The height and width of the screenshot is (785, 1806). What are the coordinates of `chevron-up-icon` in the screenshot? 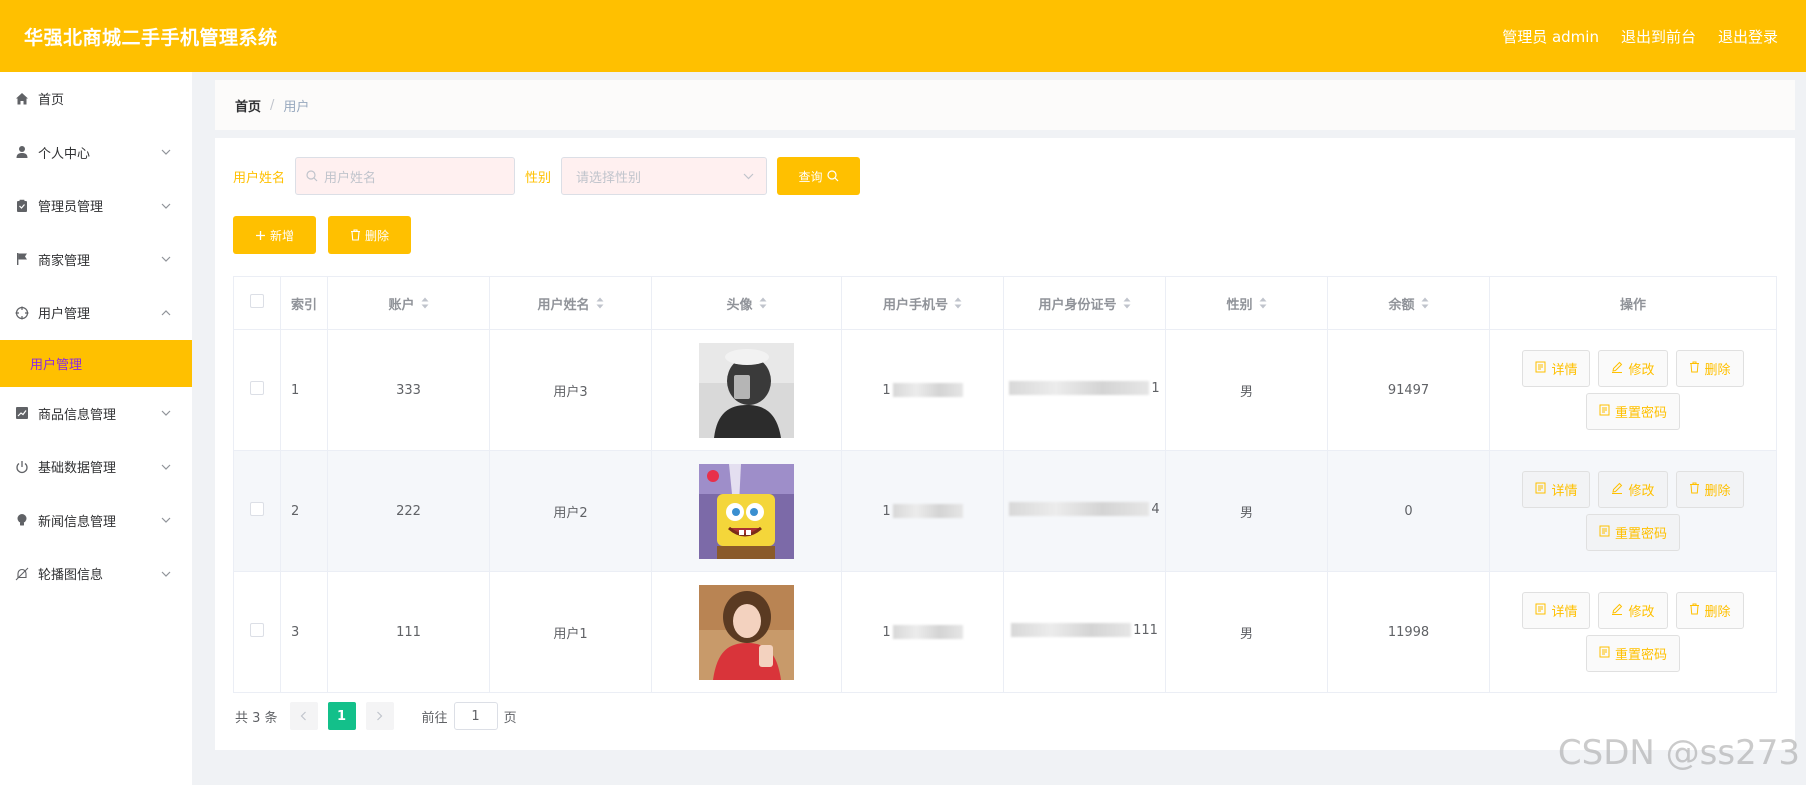 It's located at (166, 313).